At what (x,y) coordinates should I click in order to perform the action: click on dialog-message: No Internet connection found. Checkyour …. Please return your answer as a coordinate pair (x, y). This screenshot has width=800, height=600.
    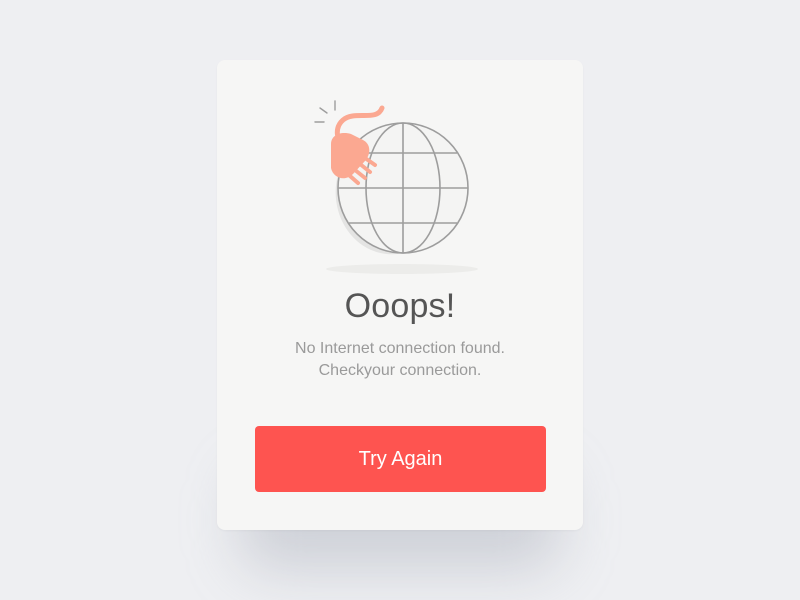
    Looking at the image, I should click on (400, 360).